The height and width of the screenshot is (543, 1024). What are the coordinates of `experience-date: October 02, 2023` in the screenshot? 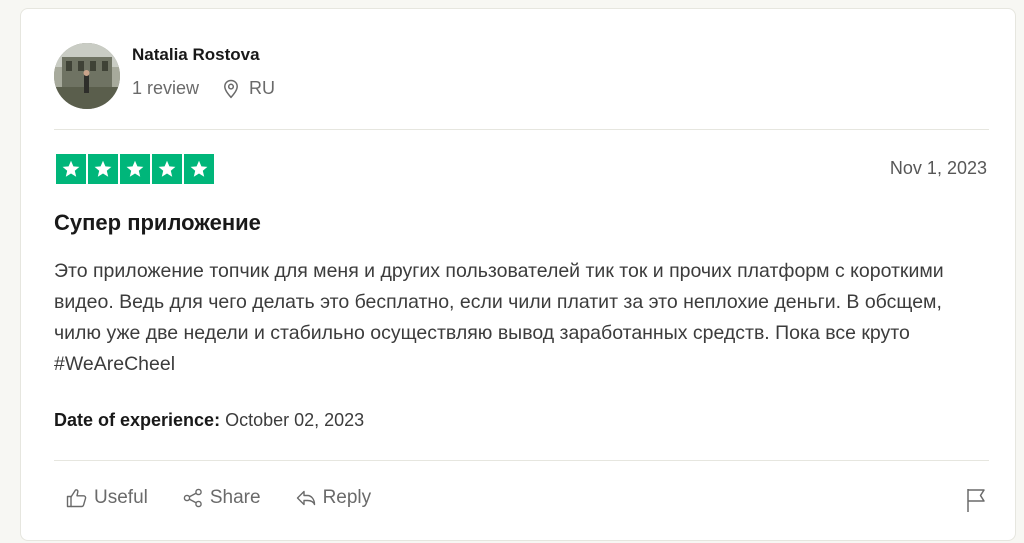 It's located at (295, 420).